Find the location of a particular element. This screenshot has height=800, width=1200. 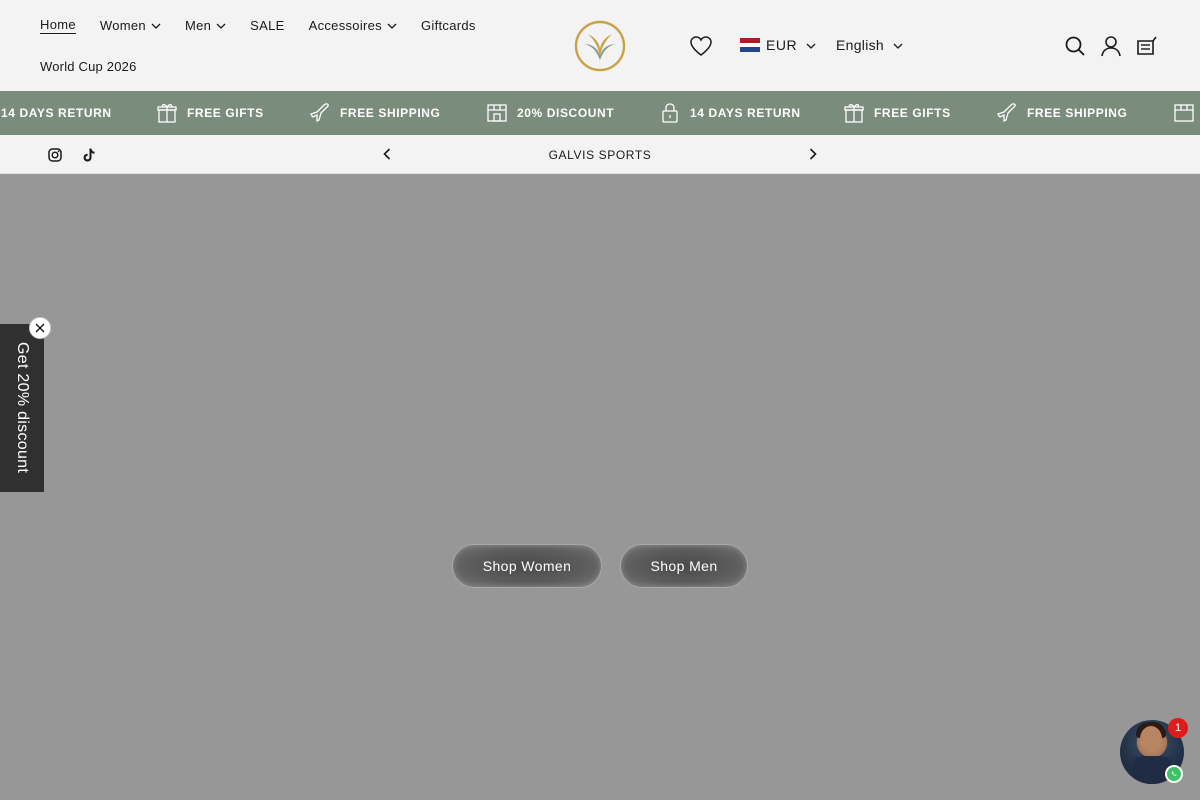

tiktok-icon is located at coordinates (89, 155).